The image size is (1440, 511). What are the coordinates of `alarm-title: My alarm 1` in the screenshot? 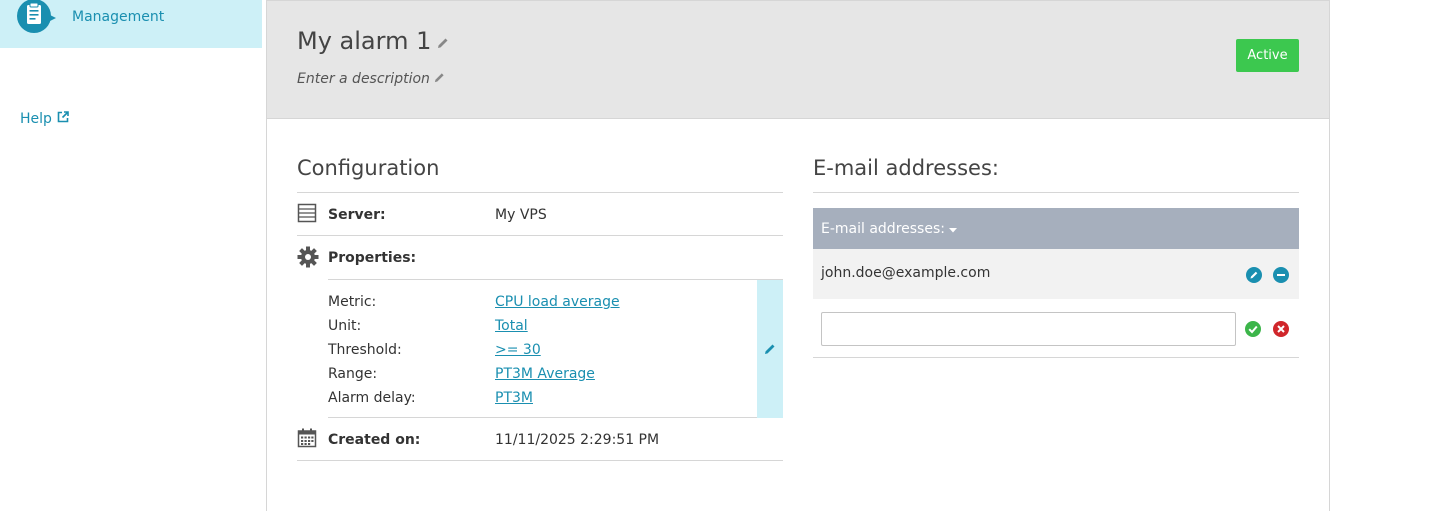 It's located at (364, 41).